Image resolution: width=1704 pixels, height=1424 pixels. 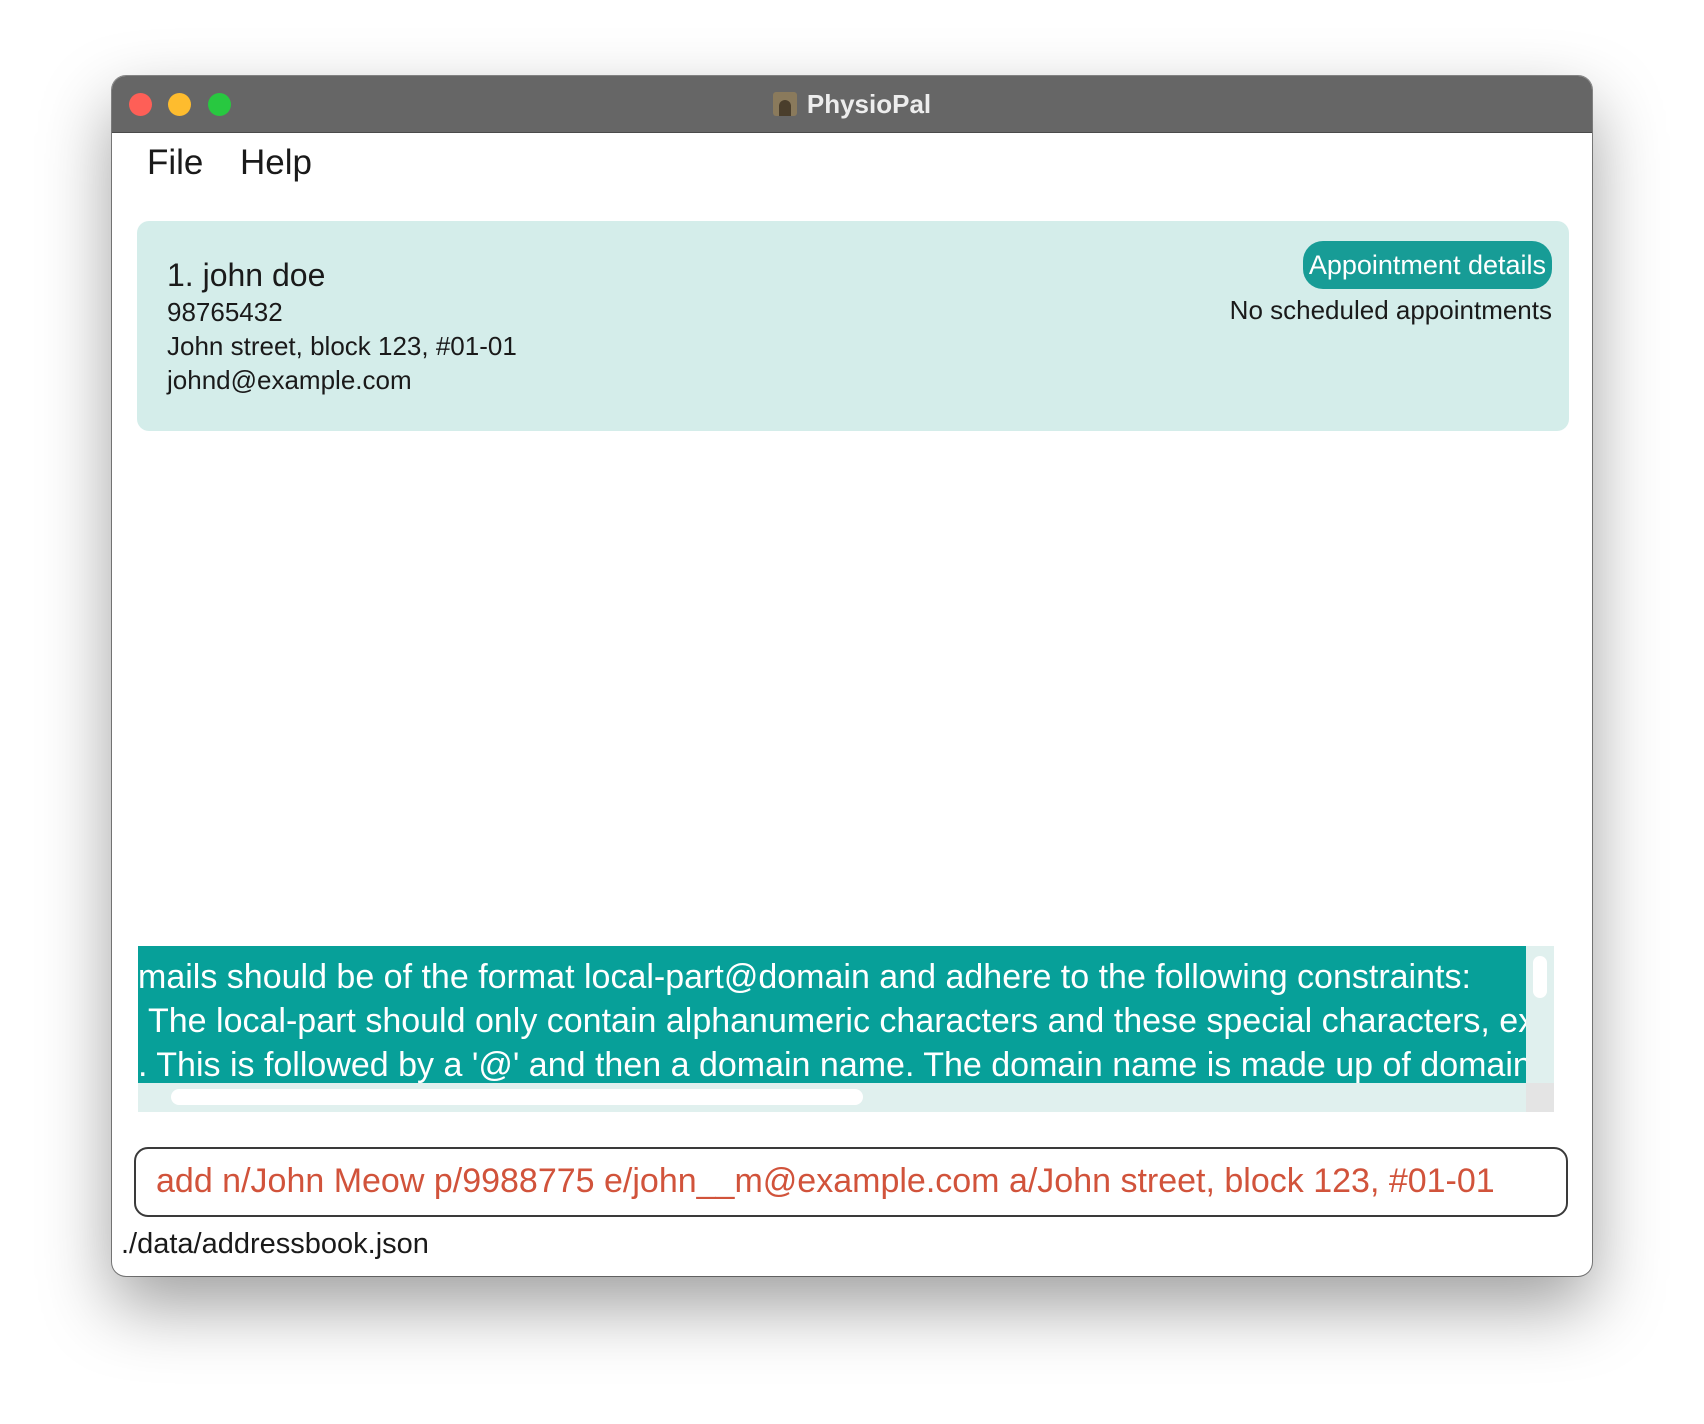 What do you see at coordinates (289, 380) in the screenshot?
I see `person-email: johnd@example.com` at bounding box center [289, 380].